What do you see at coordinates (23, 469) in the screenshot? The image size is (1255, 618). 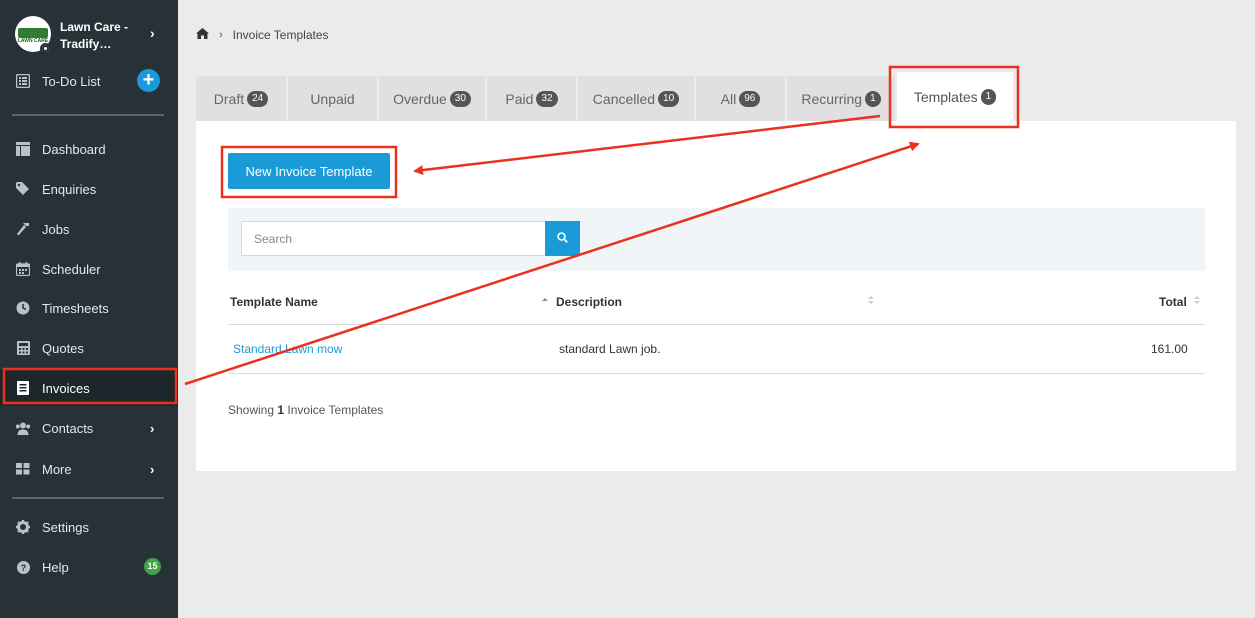 I see `grid-icon` at bounding box center [23, 469].